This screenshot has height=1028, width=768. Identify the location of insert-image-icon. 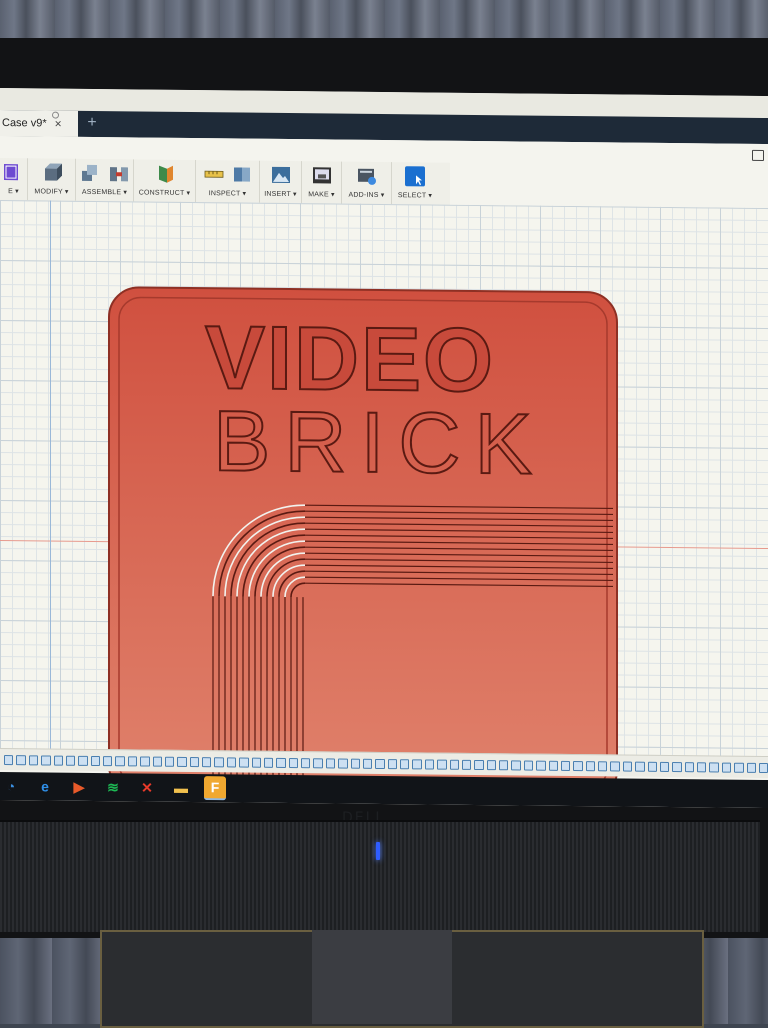
(281, 175).